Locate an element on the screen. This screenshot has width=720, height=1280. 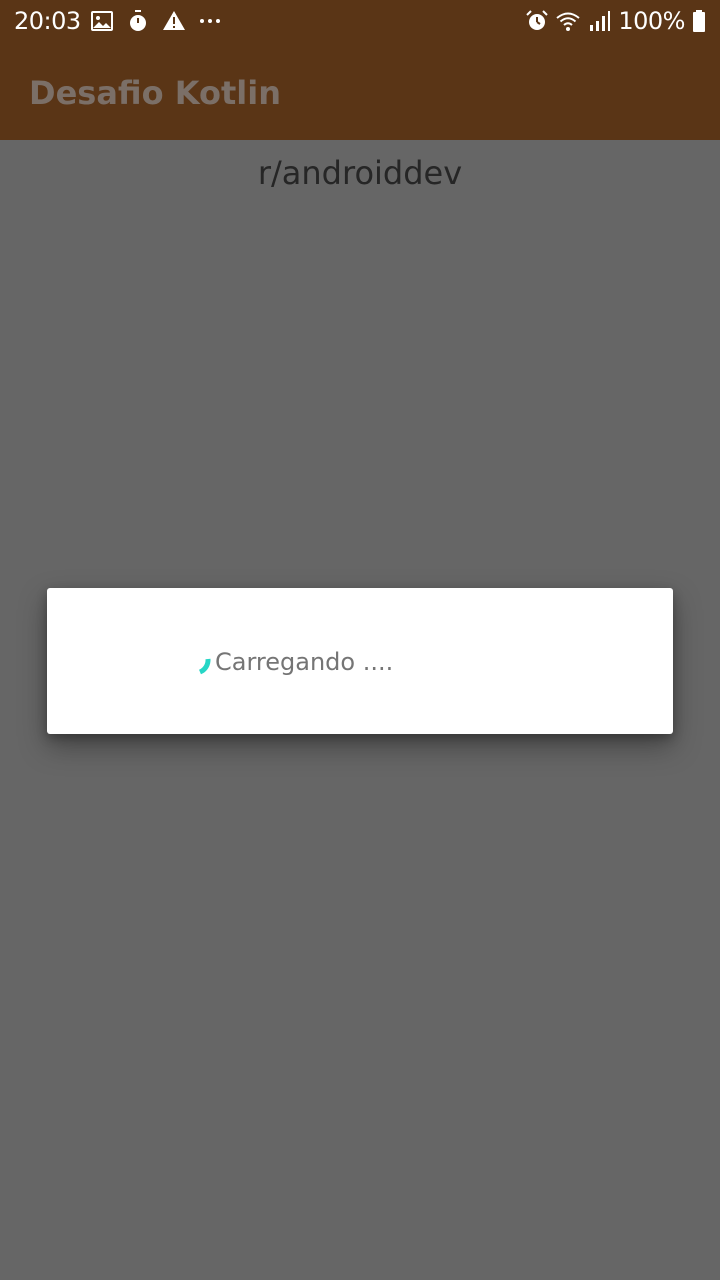
battery-percentage: 100% is located at coordinates (651, 21).